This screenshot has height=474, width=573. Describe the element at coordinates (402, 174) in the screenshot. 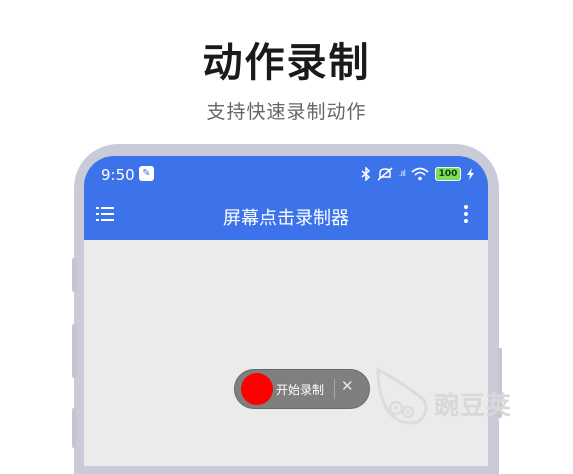

I see `signal-icon: .ııl` at that location.